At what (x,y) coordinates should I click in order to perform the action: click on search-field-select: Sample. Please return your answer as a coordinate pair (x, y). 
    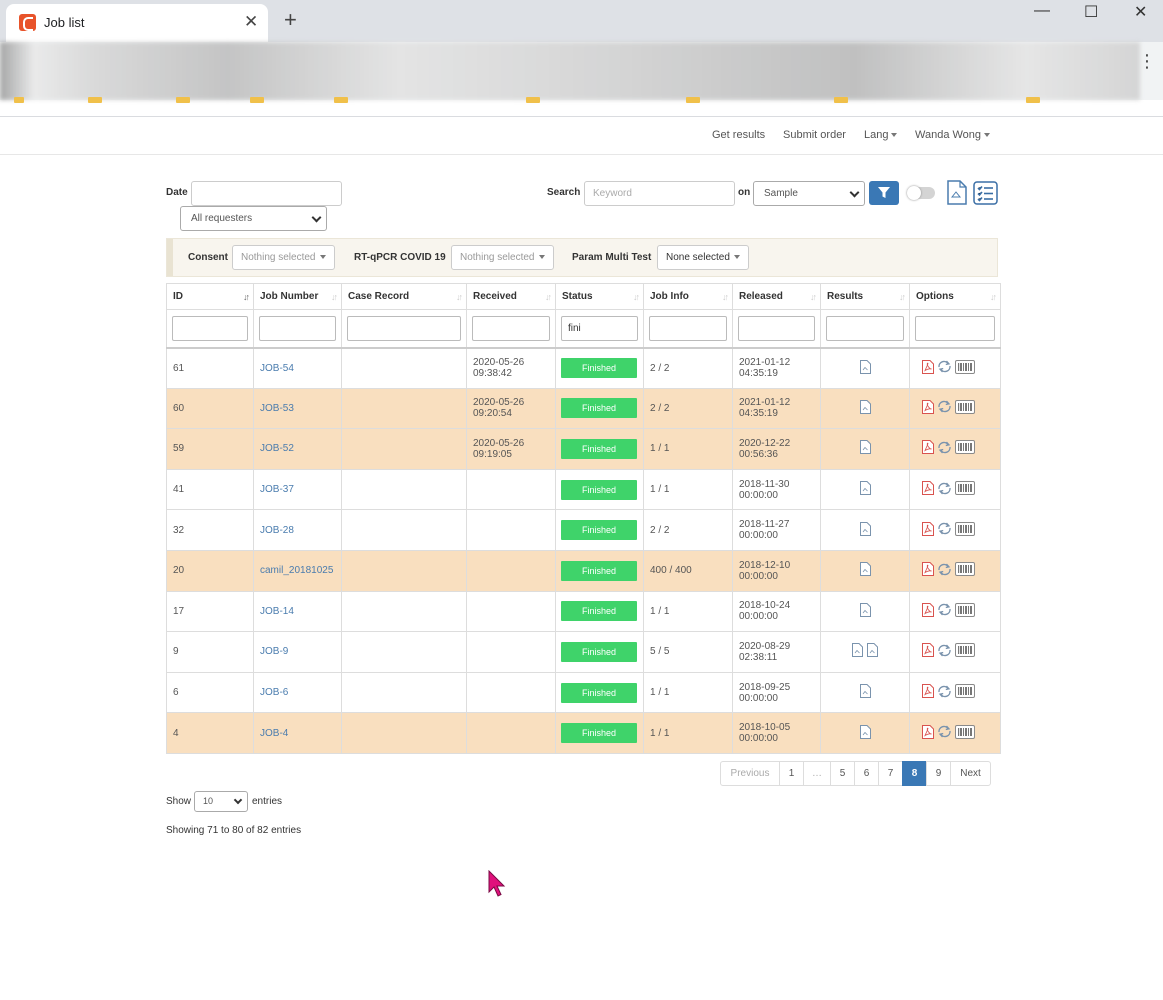
    Looking at the image, I should click on (809, 193).